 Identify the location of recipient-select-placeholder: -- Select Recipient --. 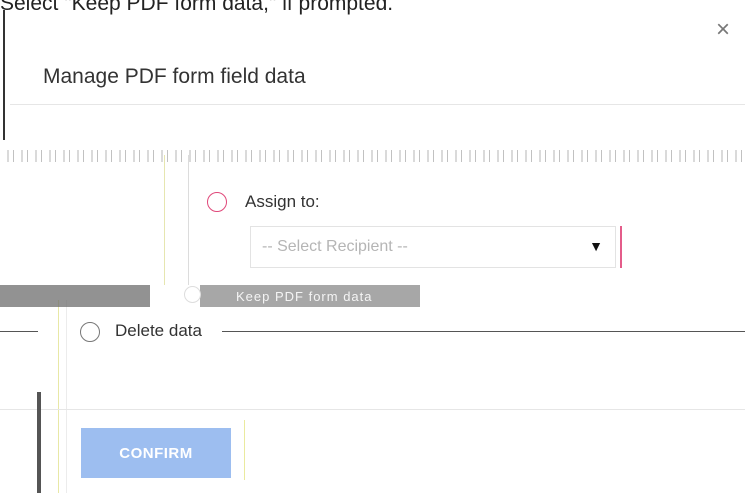
(335, 246).